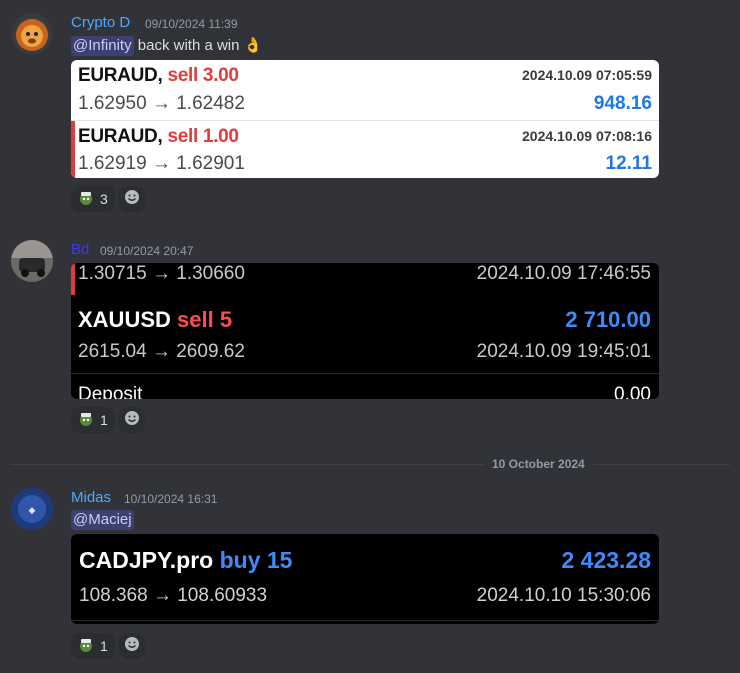 This screenshot has height=673, width=740. What do you see at coordinates (161, 351) in the screenshot?
I see `trade-prices: 2615.04 → 2609.62` at bounding box center [161, 351].